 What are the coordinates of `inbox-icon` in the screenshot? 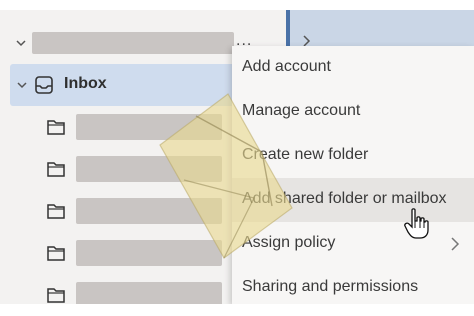 It's located at (44, 85).